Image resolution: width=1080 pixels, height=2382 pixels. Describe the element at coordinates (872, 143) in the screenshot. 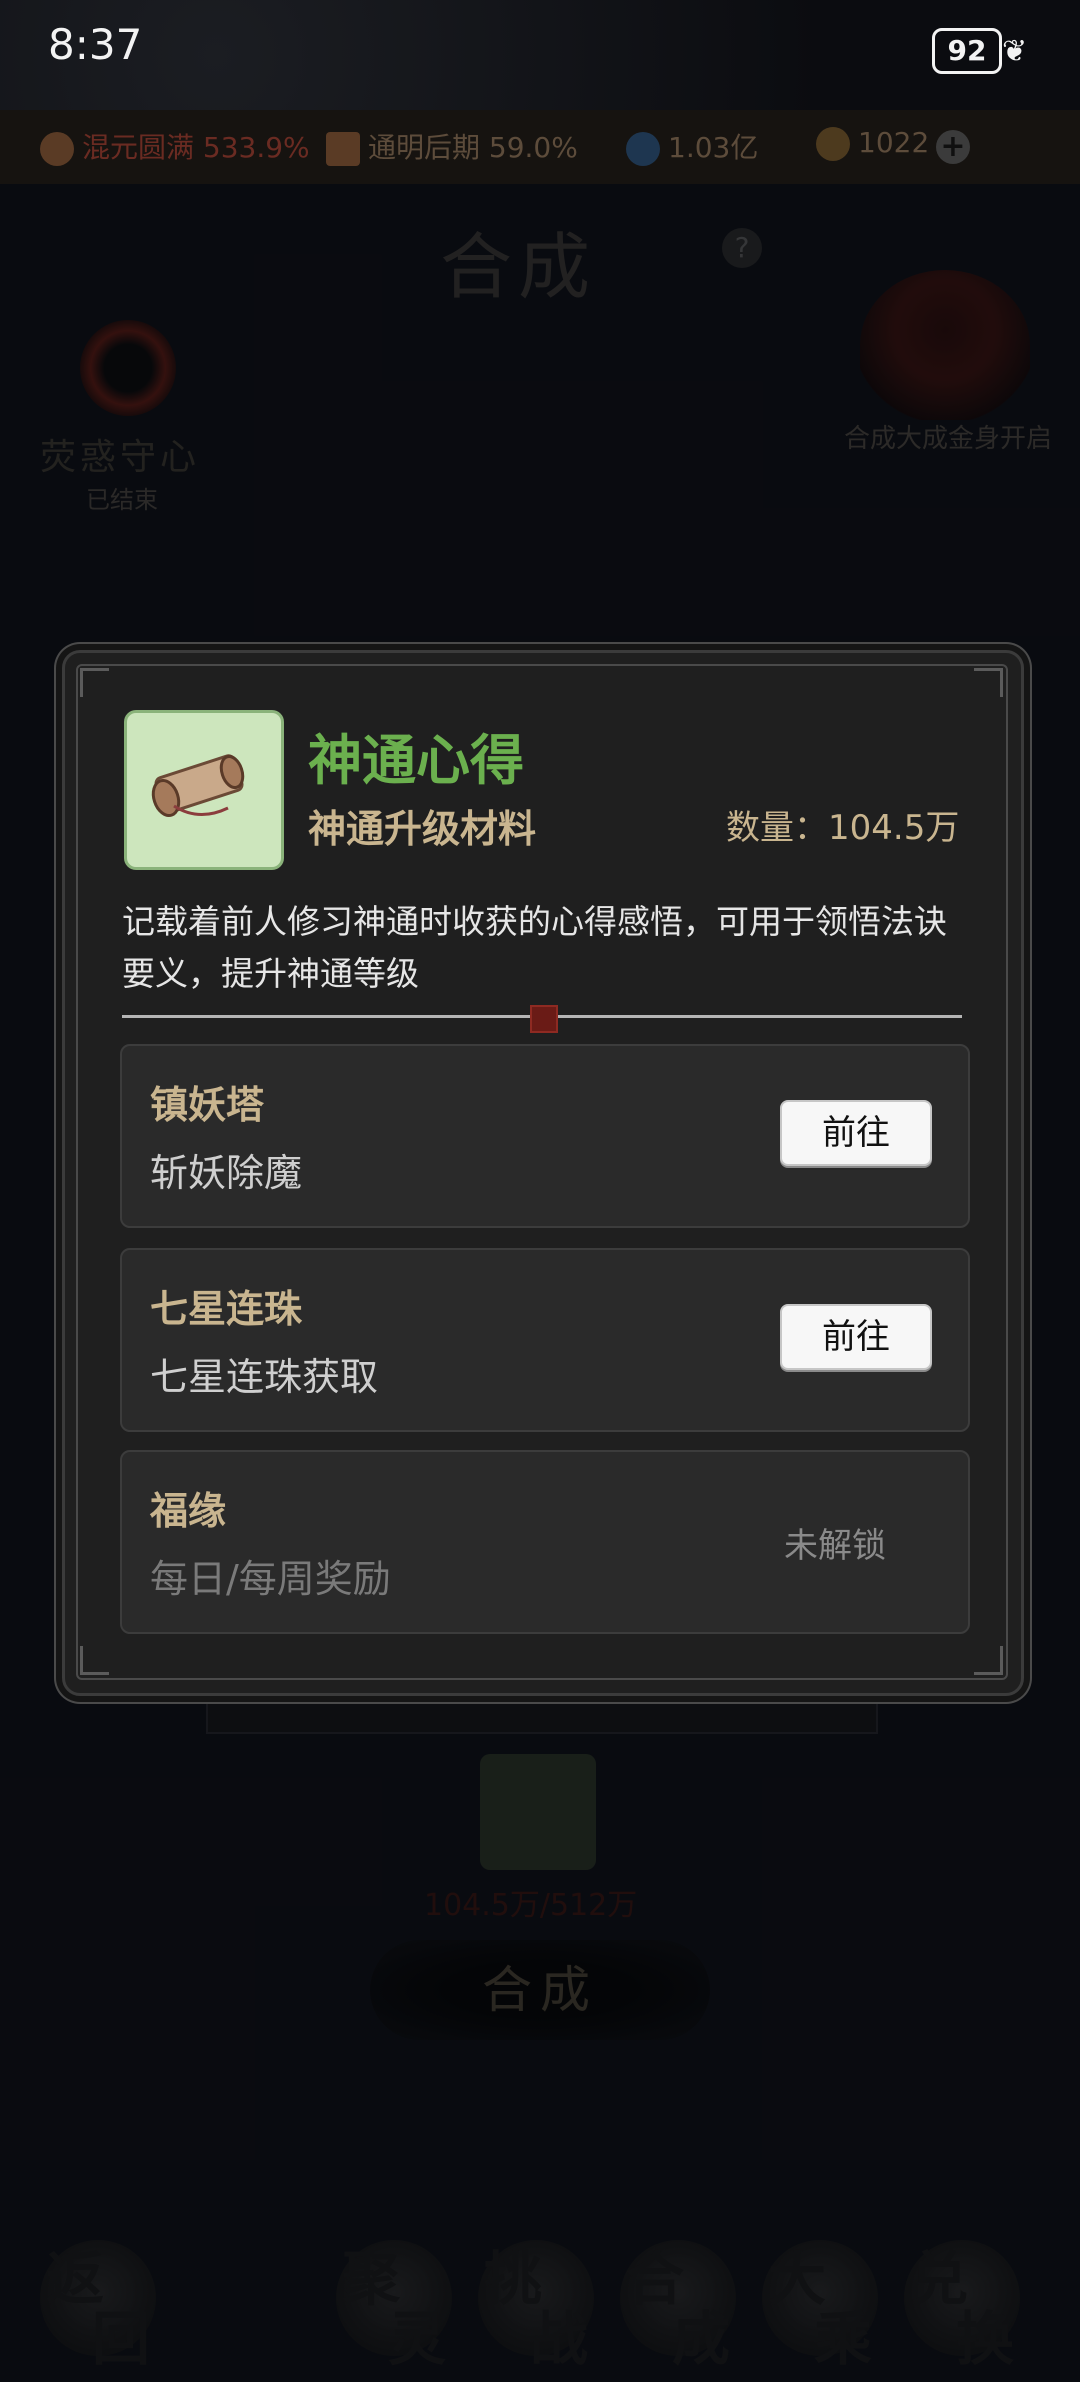

I see `resource-coins: 1022` at that location.